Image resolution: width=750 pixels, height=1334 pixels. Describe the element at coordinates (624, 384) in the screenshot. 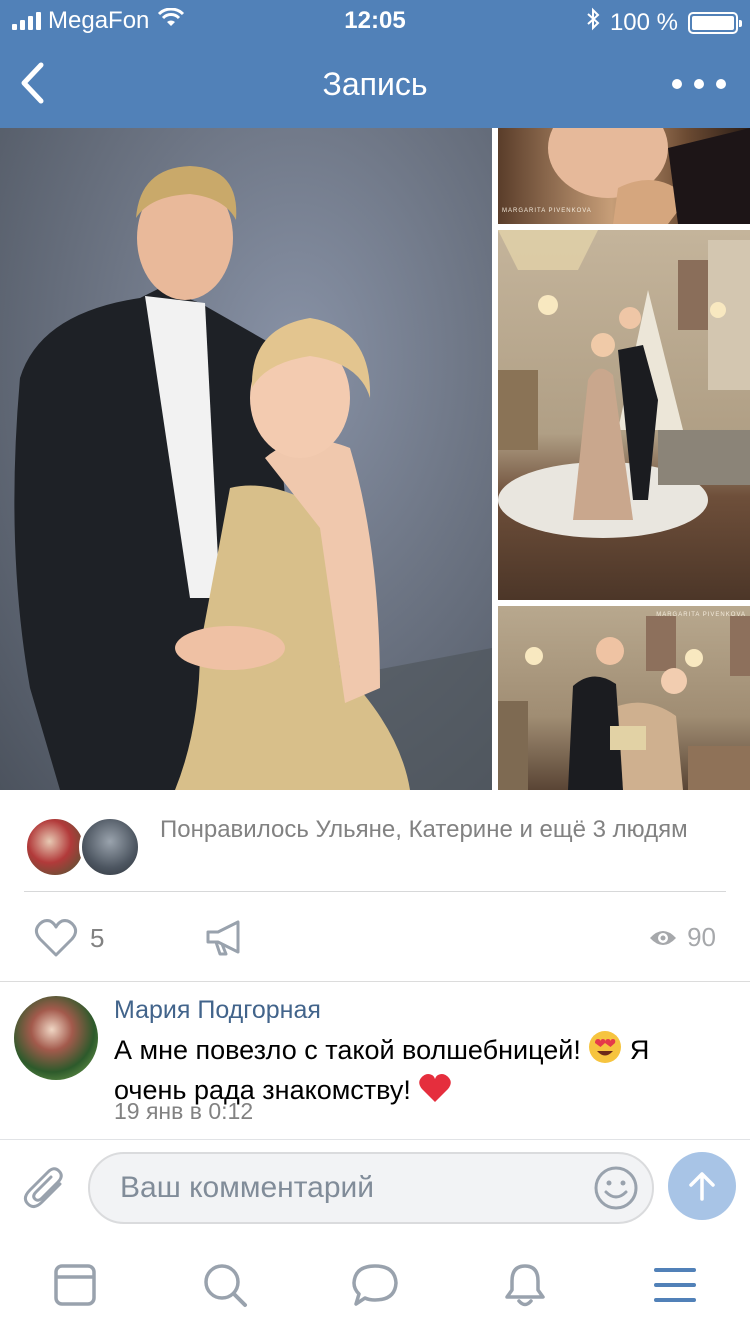

I see `photo-thumb-2-art` at that location.